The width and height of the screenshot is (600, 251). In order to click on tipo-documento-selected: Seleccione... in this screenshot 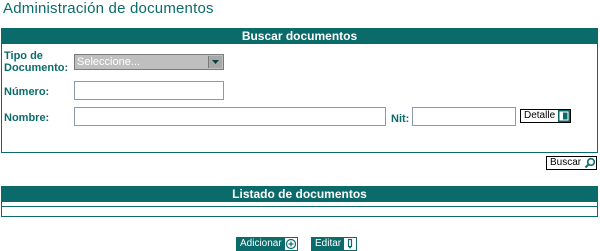, I will do `click(108, 62)`.